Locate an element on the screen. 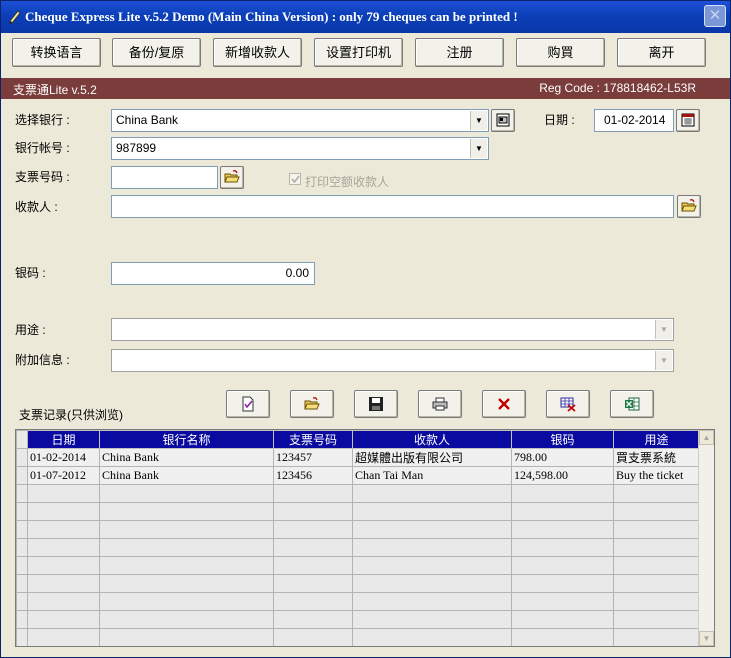 Image resolution: width=731 pixels, height=658 pixels. bank-select: China Bank ▼ is located at coordinates (300, 120).